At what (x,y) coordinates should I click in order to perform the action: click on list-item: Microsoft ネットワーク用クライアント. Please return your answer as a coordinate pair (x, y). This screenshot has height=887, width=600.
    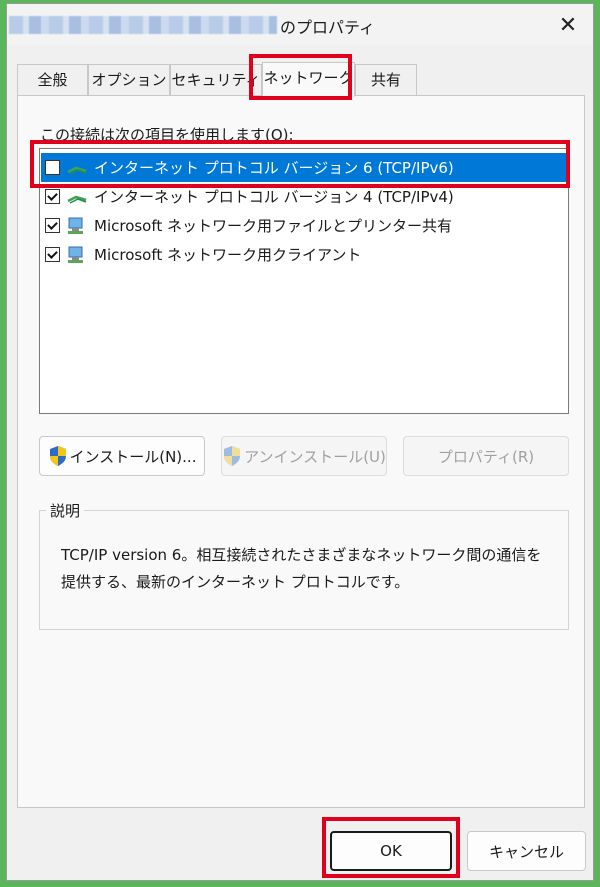
    Looking at the image, I should click on (304, 254).